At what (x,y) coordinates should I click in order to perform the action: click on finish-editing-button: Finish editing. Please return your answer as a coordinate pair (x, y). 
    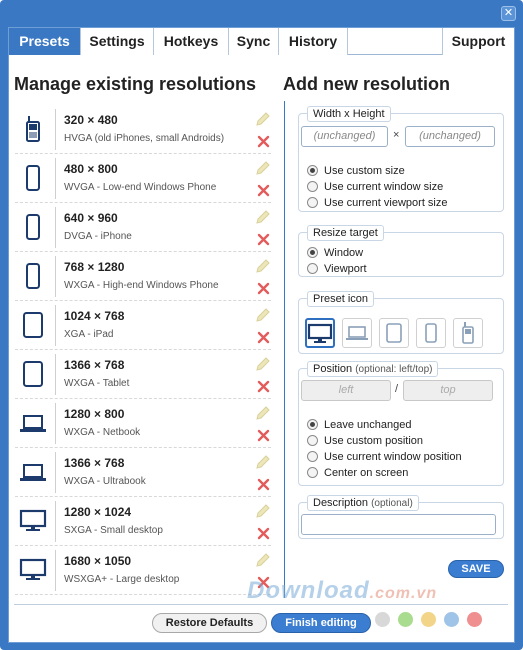
    Looking at the image, I should click on (321, 623).